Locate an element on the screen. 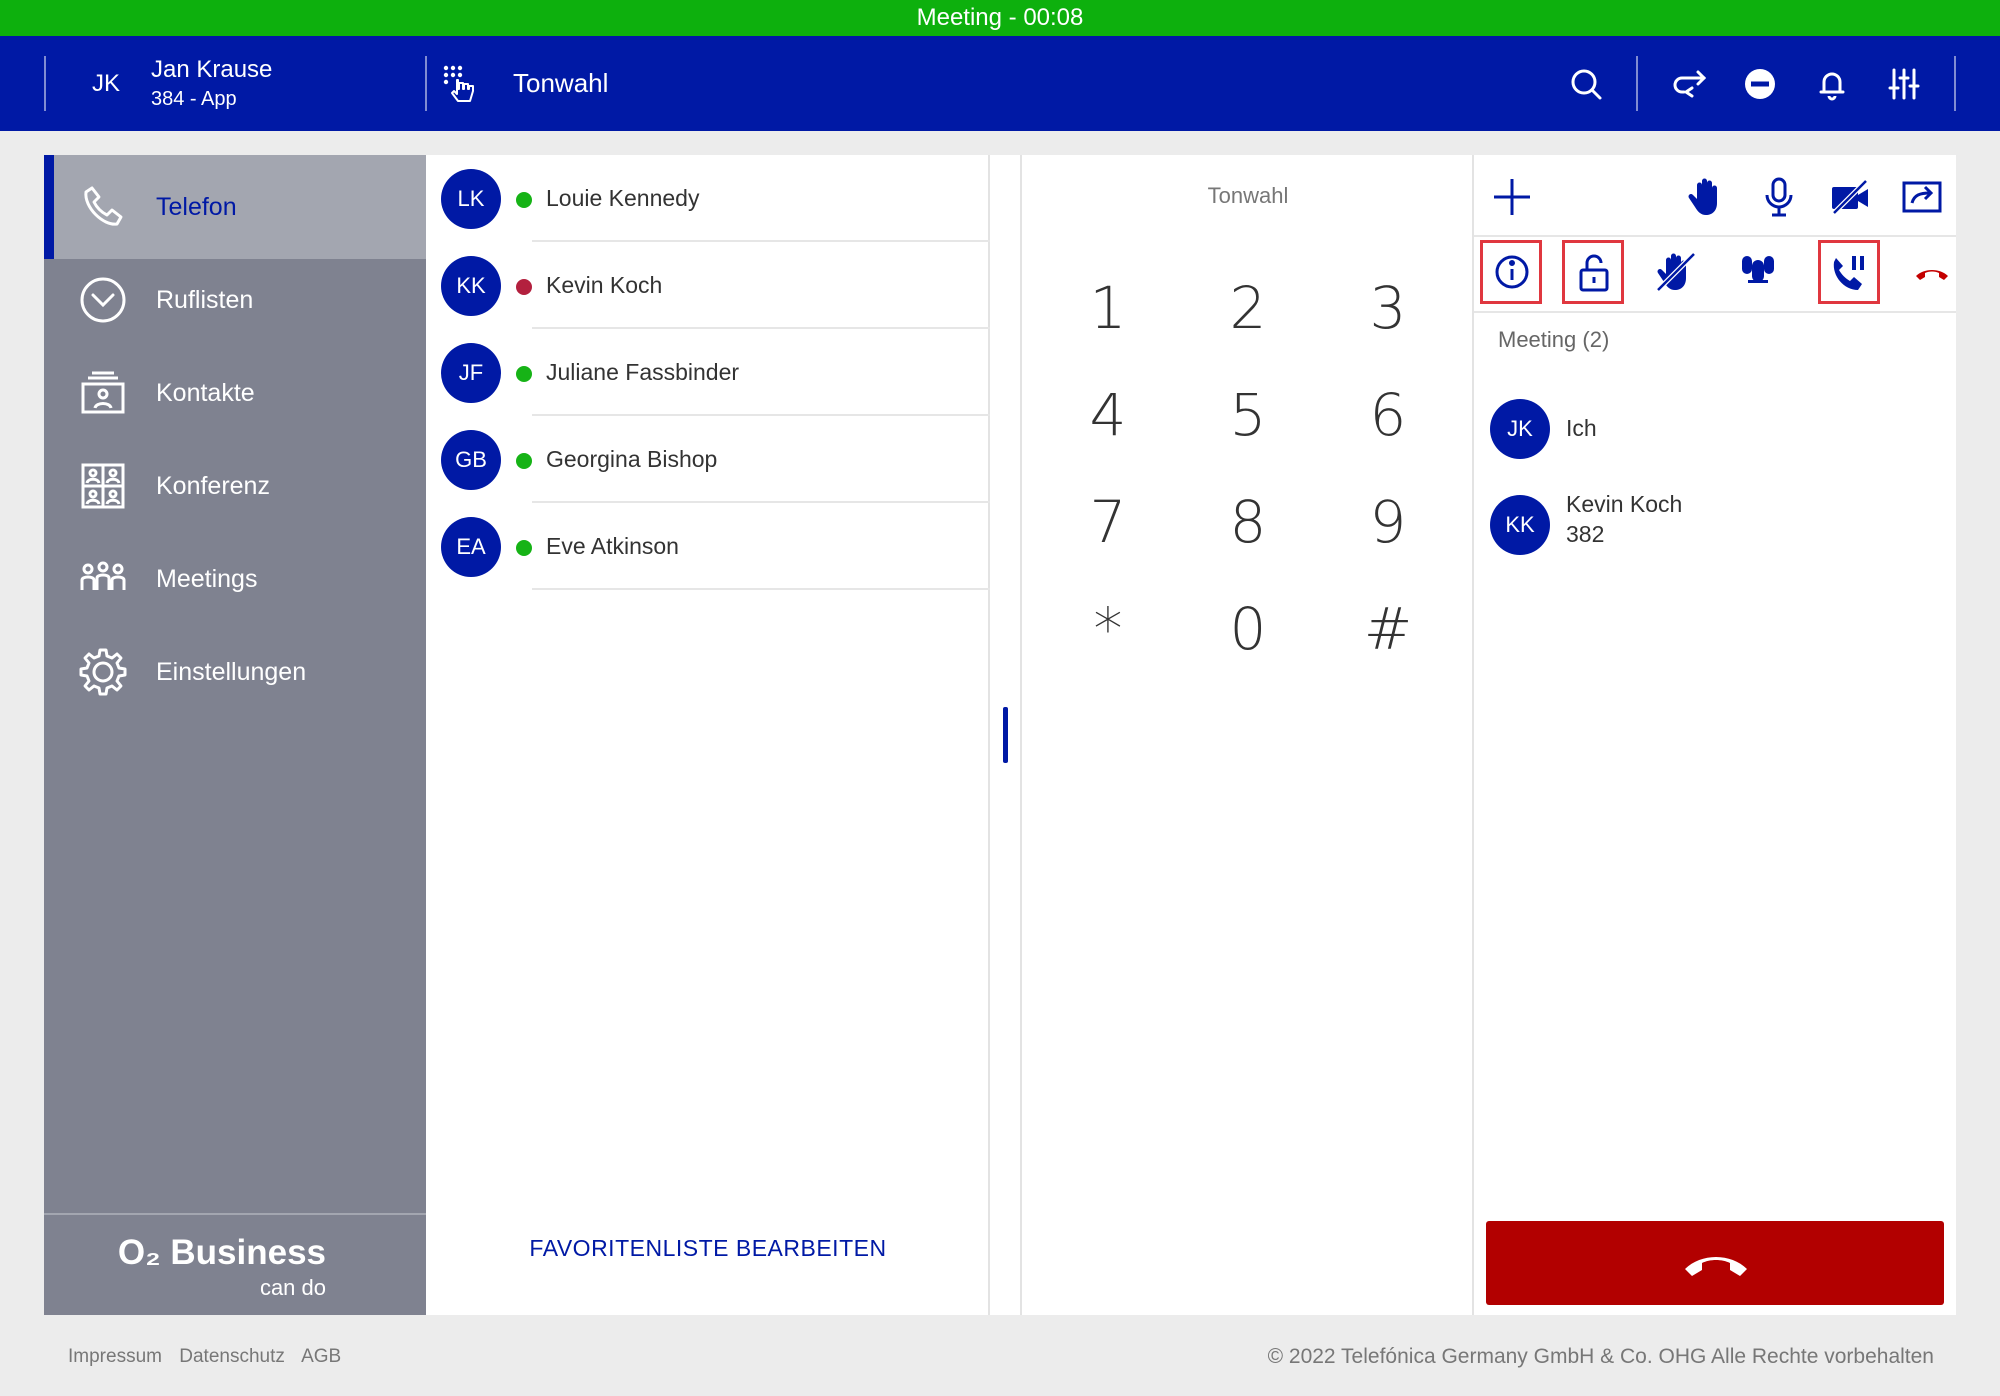 The height and width of the screenshot is (1396, 2000). splitter-handle is located at coordinates (1005, 735).